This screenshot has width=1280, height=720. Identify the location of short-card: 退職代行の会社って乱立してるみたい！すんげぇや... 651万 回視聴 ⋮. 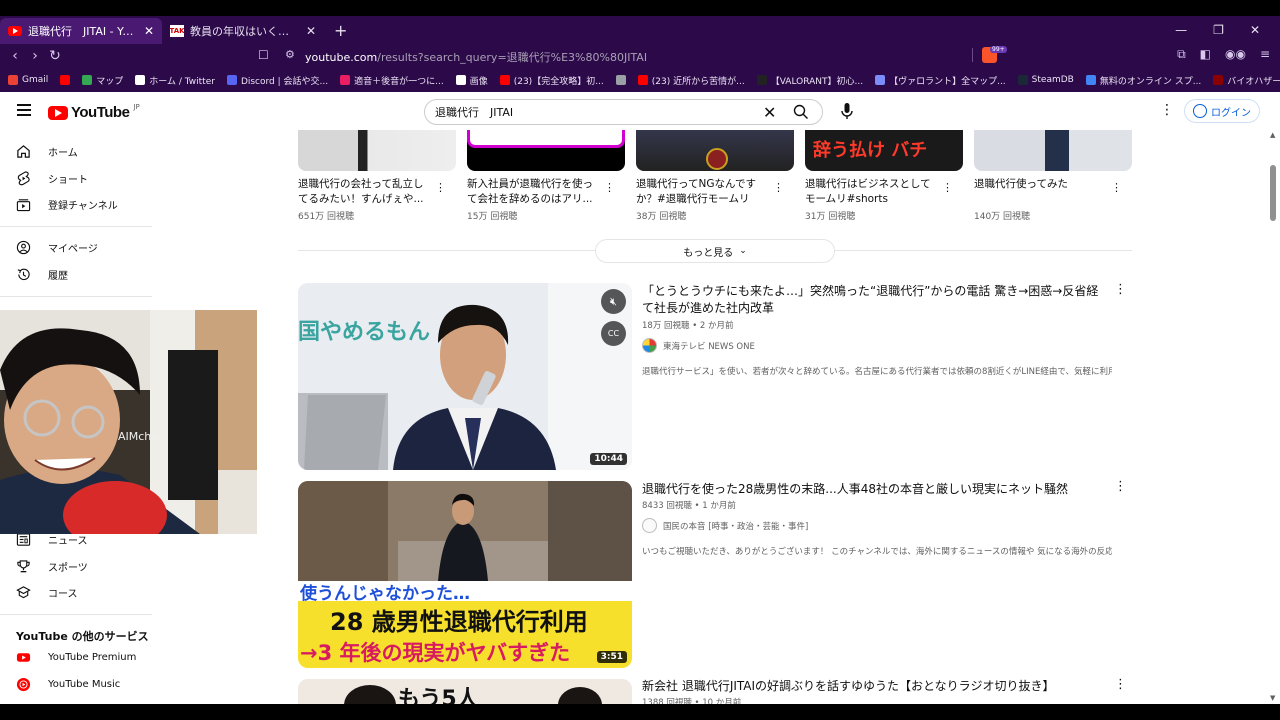
(377, 176).